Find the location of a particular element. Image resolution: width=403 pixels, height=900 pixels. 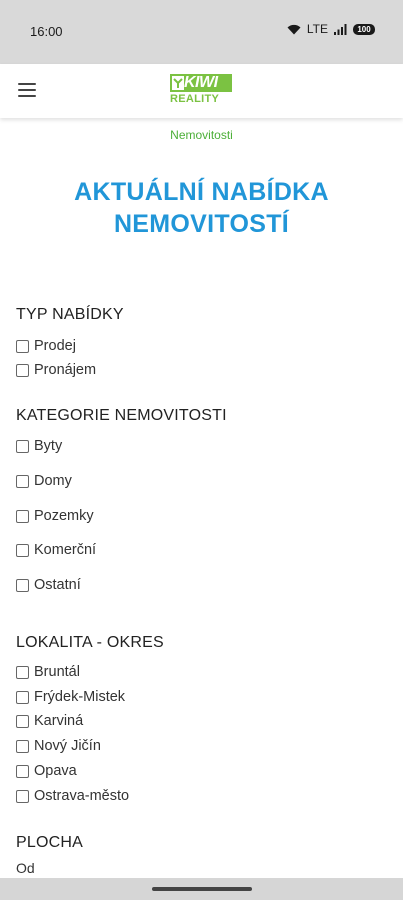

checkbox-label: Pozemky is located at coordinates (64, 516).